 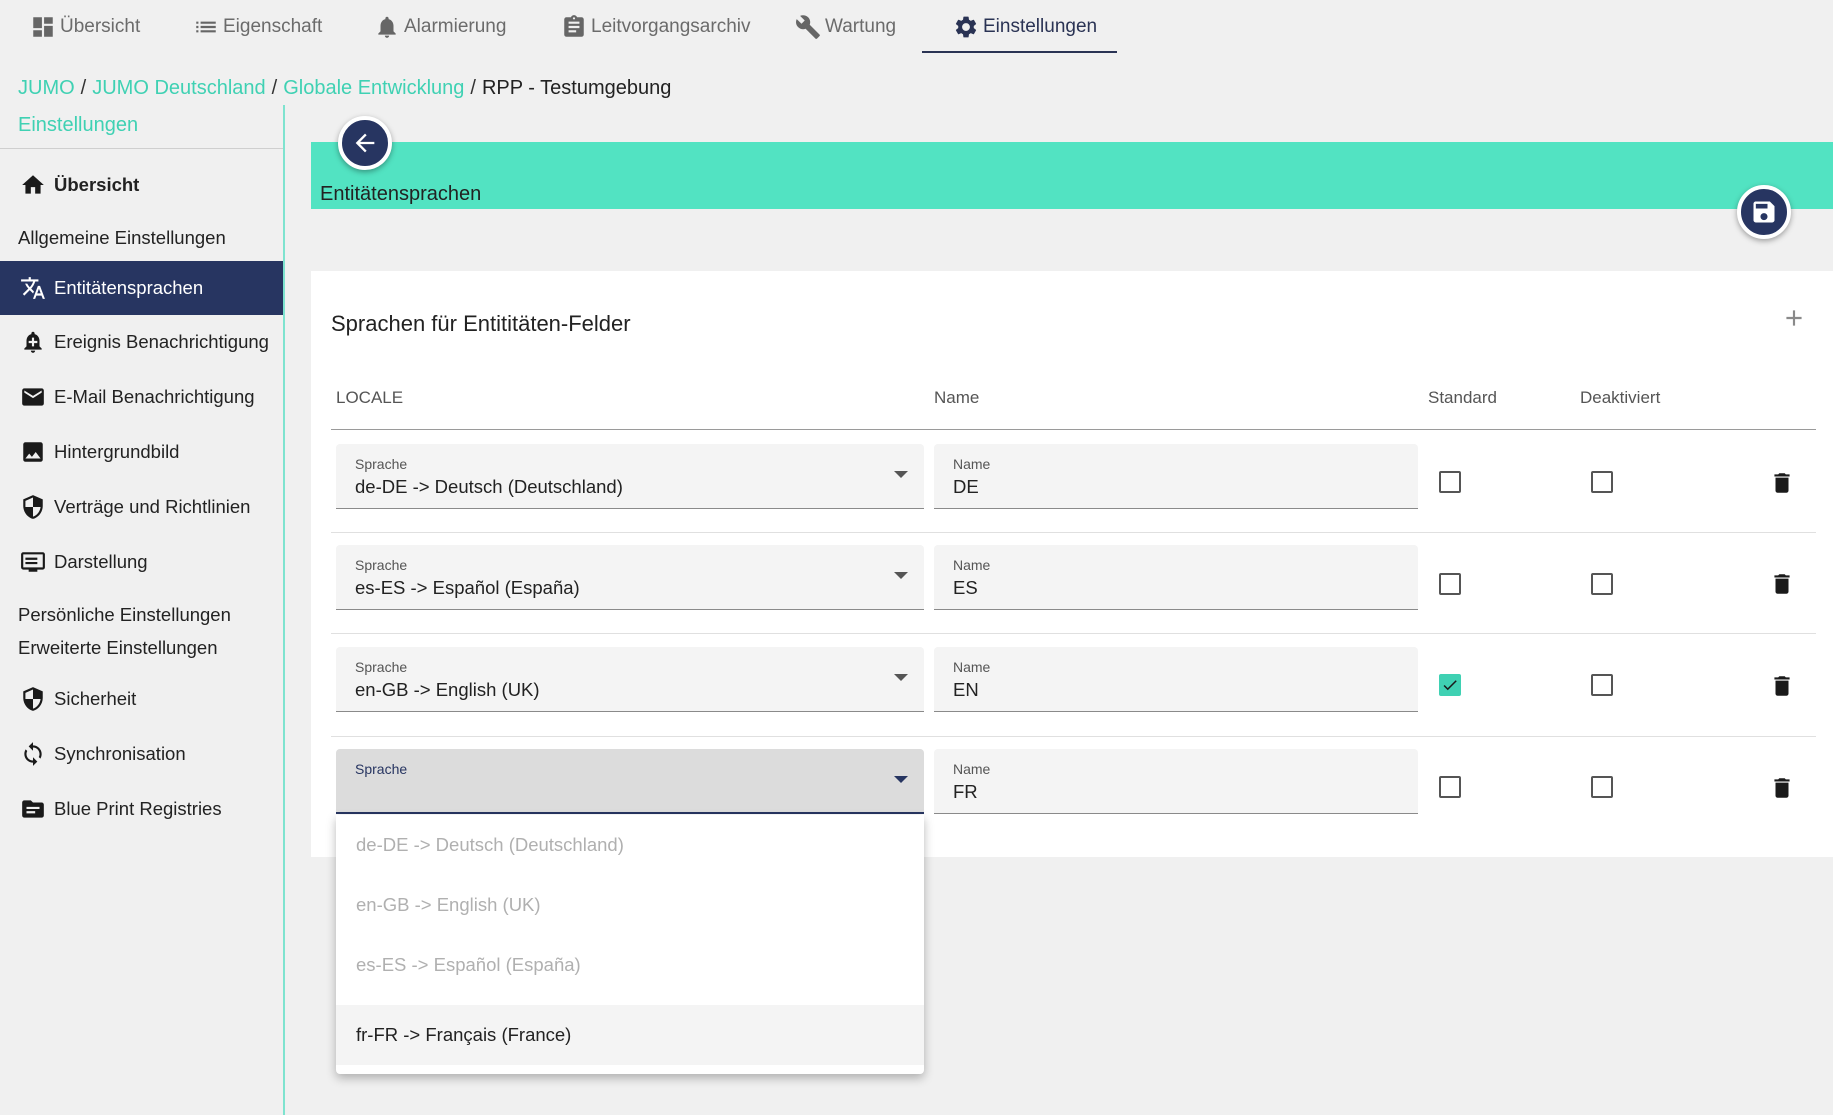 I want to click on field-value: EN, so click(x=966, y=690).